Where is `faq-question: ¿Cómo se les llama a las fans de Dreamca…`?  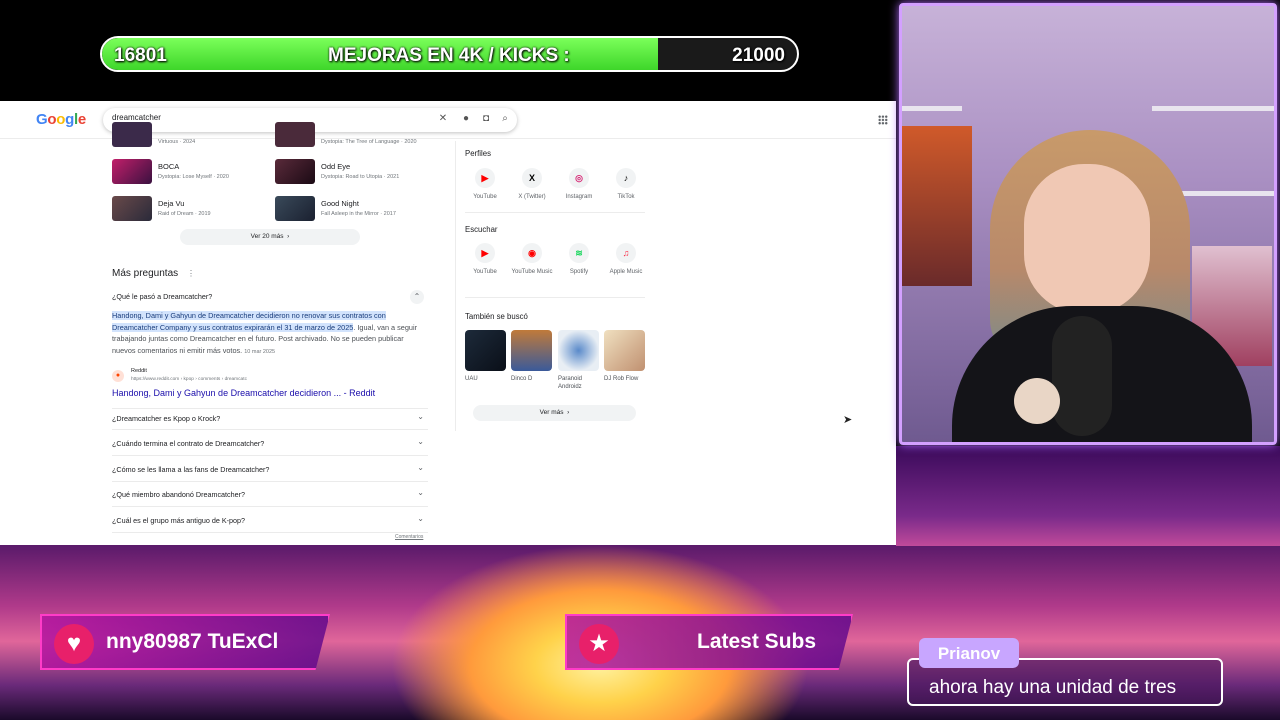 faq-question: ¿Cómo se les llama a las fans de Dreamca… is located at coordinates (191, 469).